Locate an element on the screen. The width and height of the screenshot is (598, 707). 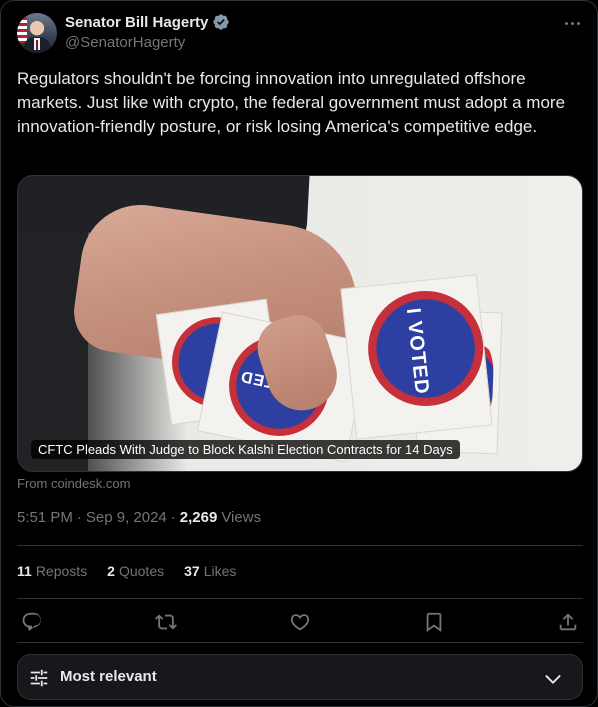
card-image-sticker: I VOTED is located at coordinates (416, 357).